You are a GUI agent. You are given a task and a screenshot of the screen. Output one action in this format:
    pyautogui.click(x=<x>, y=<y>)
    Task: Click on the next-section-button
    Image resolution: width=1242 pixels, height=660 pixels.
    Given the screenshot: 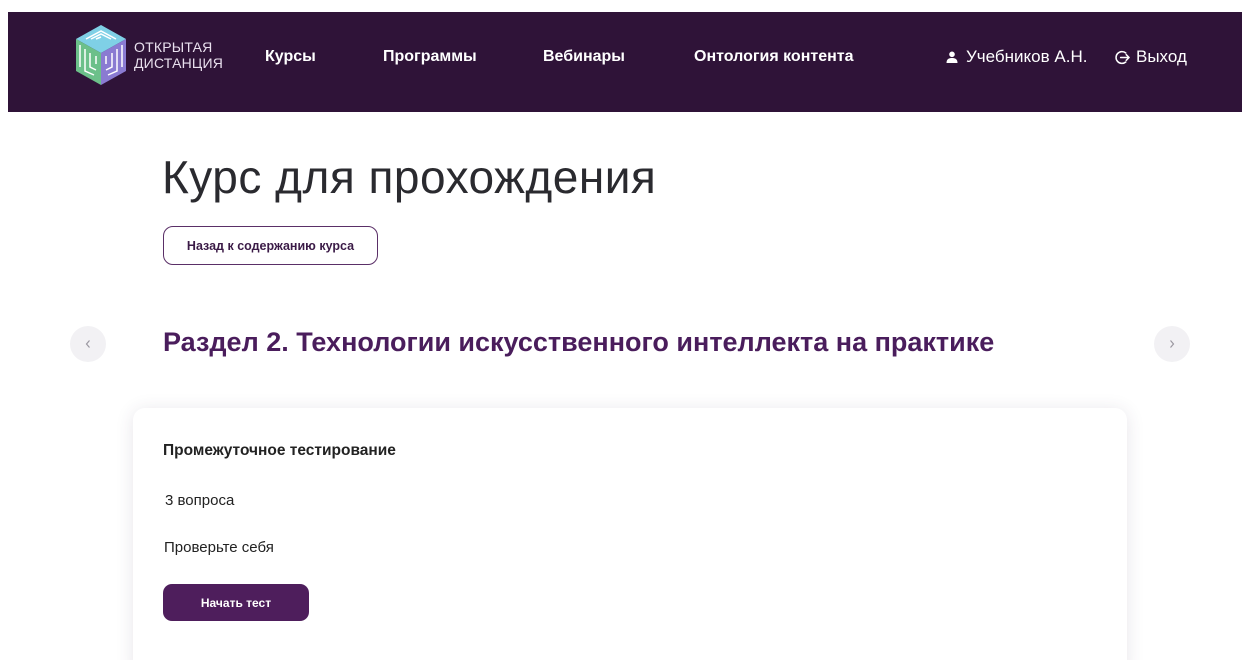 What is the action you would take?
    pyautogui.click(x=1172, y=344)
    